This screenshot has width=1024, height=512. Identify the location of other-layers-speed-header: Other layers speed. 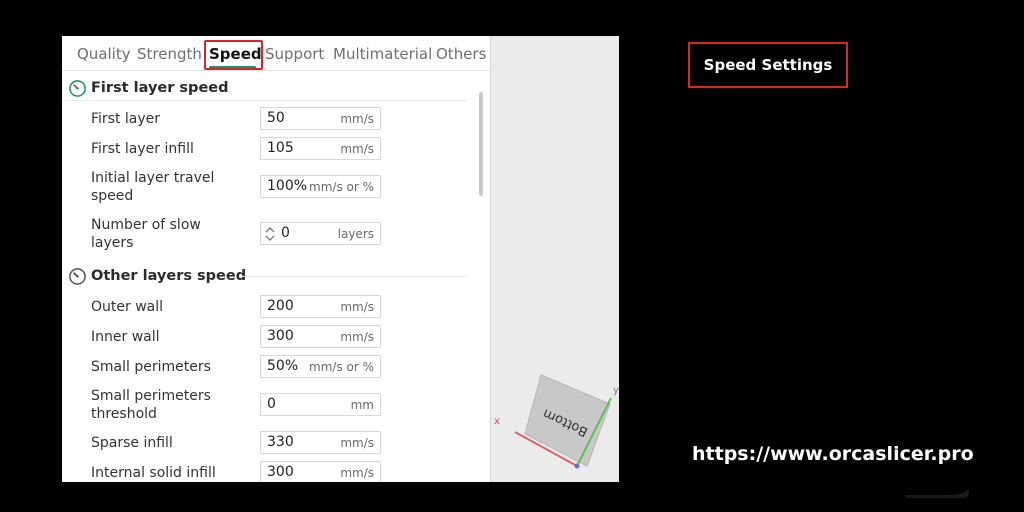
(157, 276).